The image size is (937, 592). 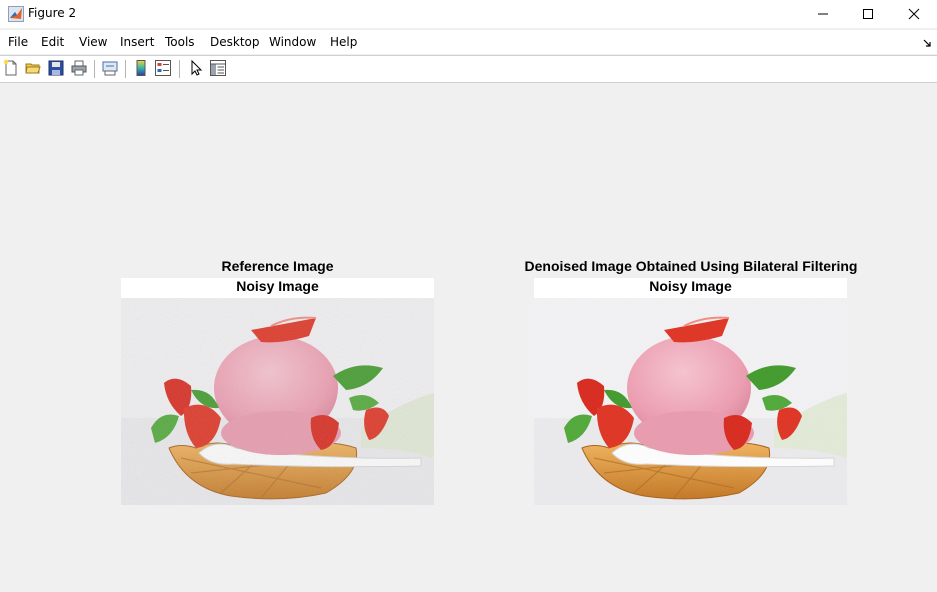 I want to click on save-icon, so click(x=56, y=68).